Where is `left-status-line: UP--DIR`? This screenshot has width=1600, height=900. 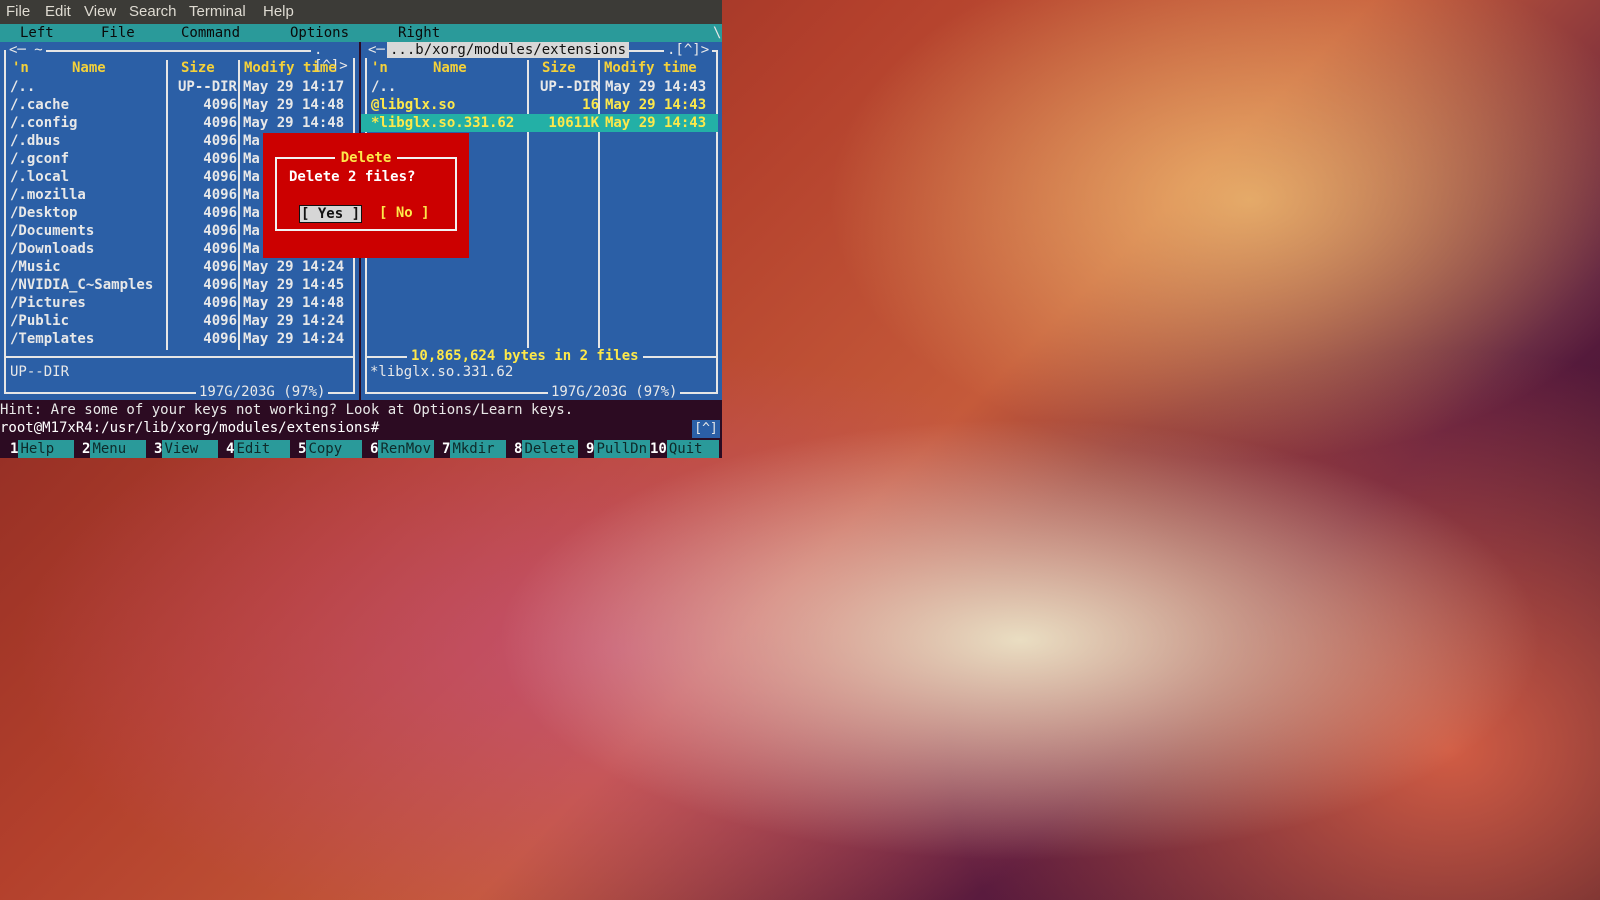
left-status-line: UP--DIR is located at coordinates (40, 372).